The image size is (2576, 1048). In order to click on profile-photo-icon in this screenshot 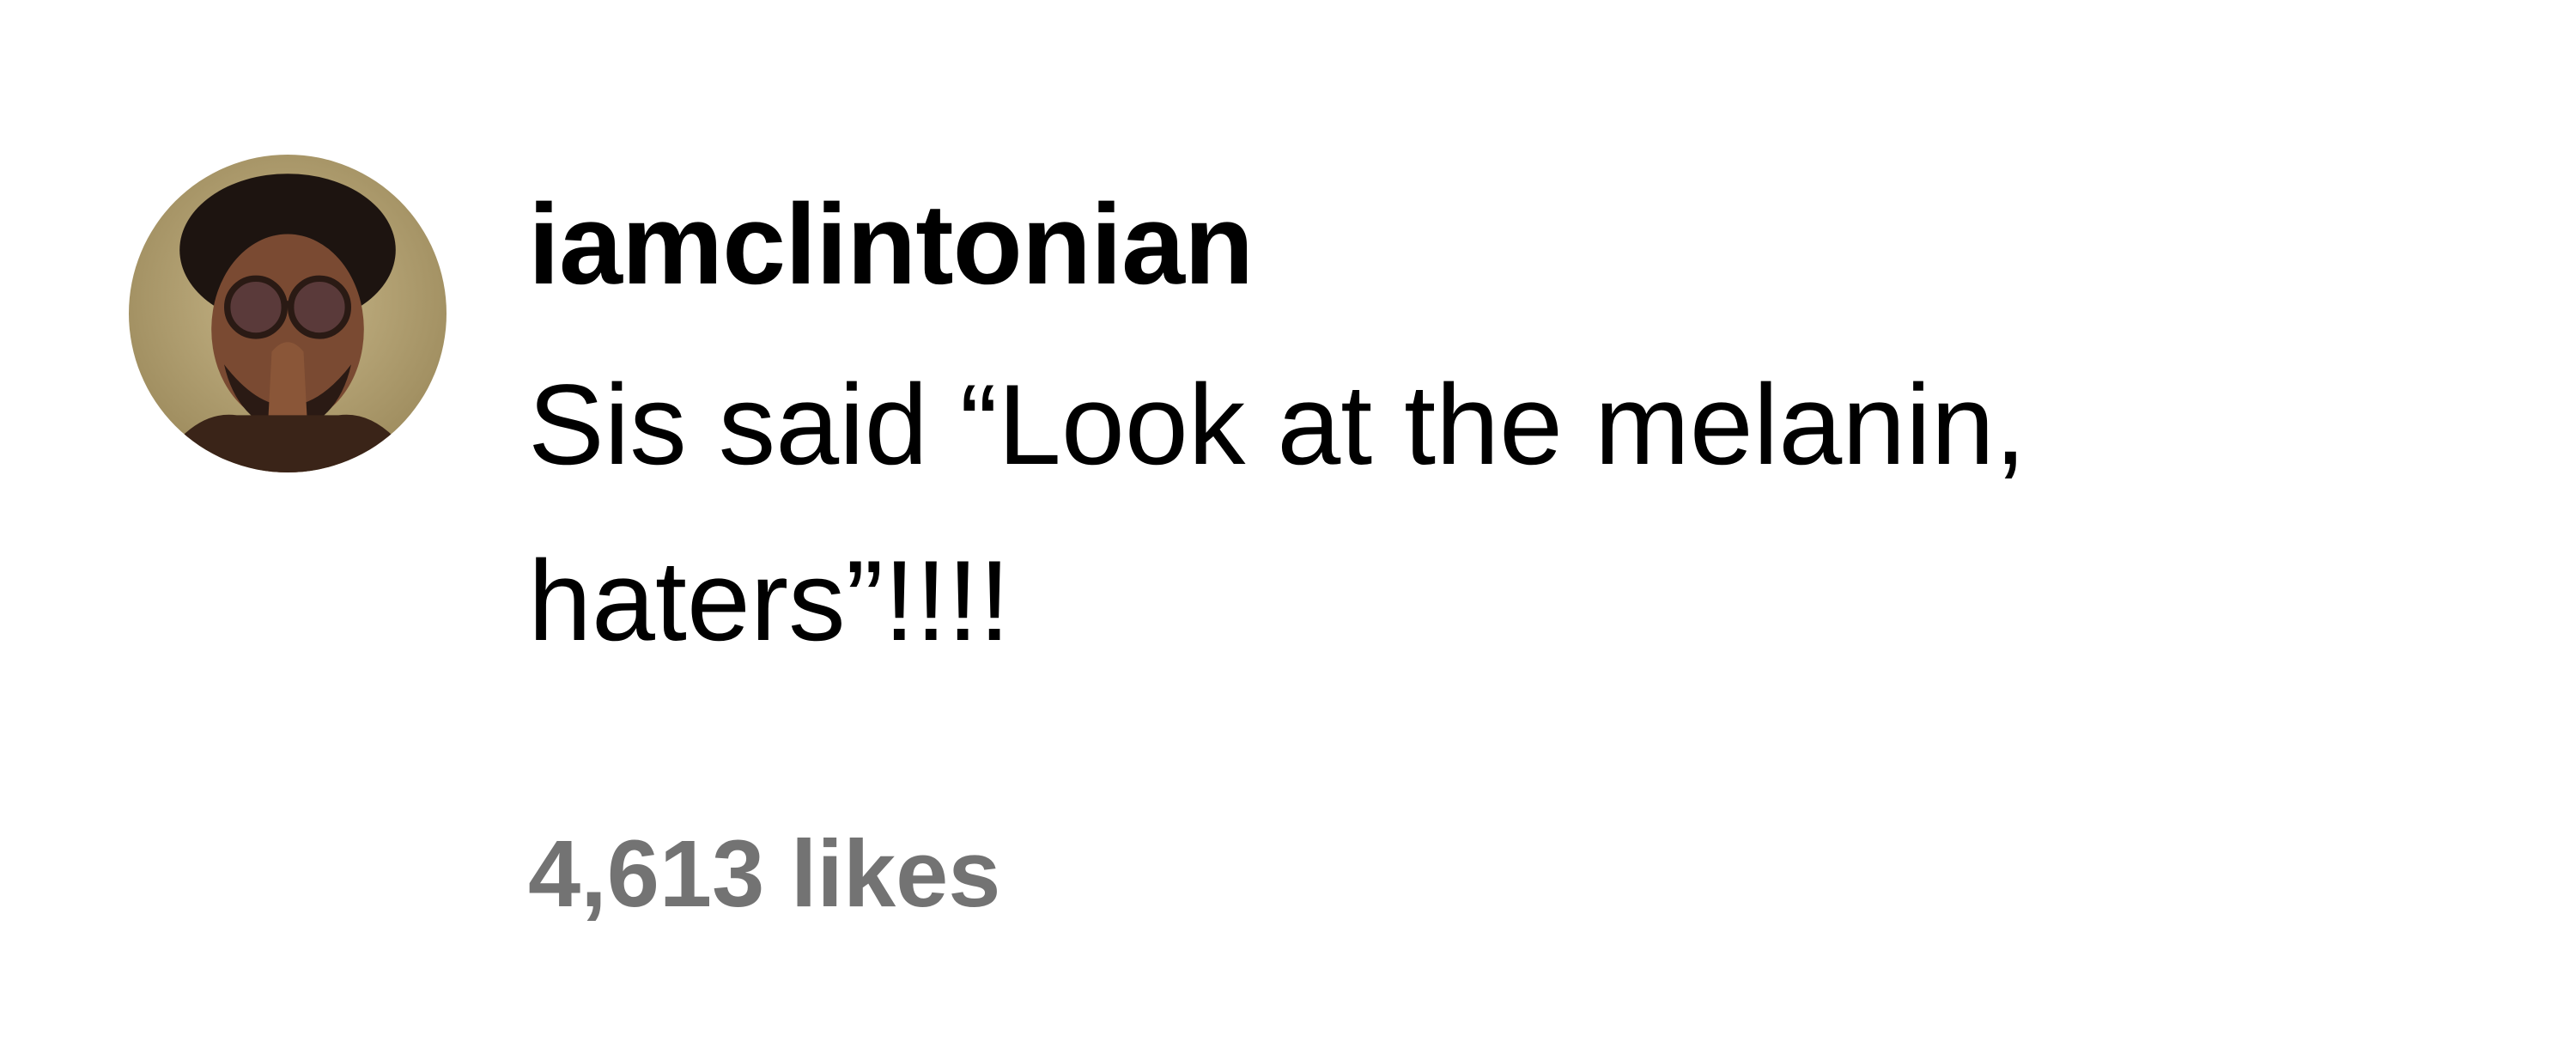, I will do `click(288, 313)`.